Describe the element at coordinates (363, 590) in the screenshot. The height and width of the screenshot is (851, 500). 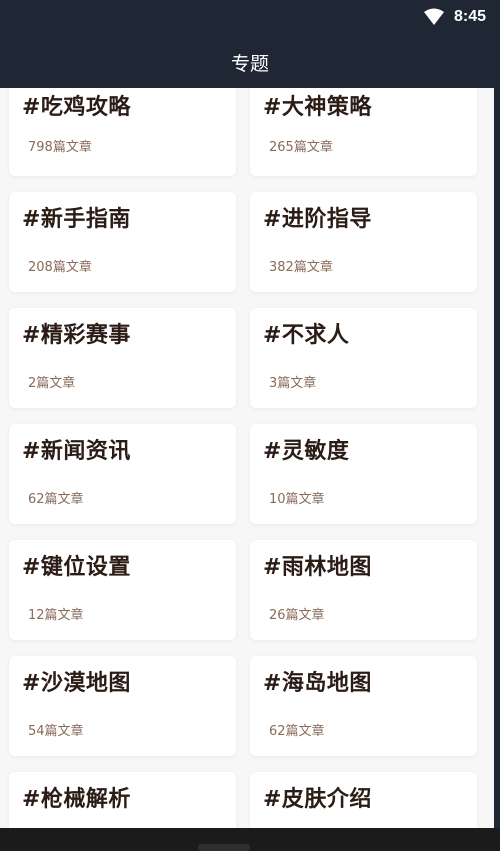
I see `topic-card: #雨林地图 26篇文章` at that location.